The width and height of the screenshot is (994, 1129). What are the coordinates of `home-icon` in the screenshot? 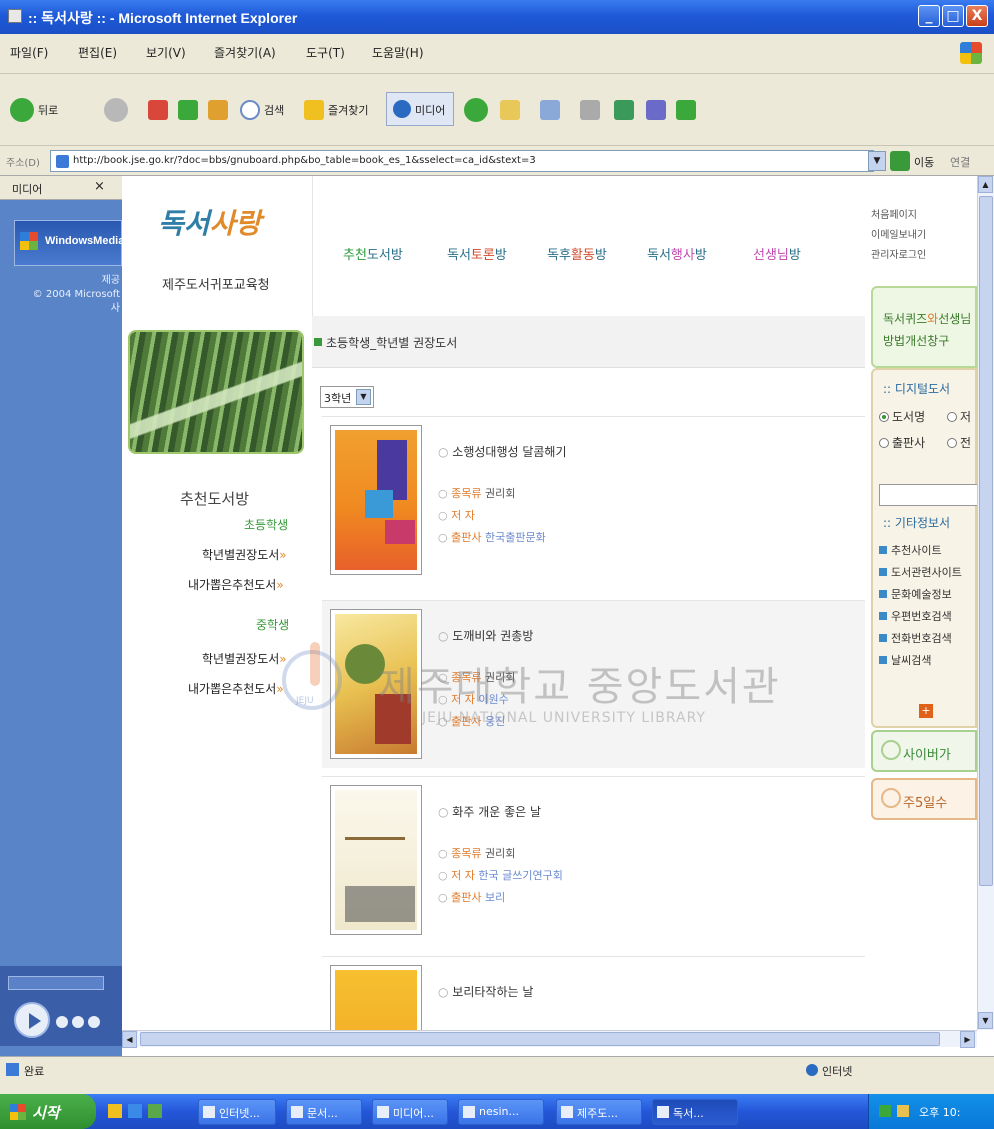 It's located at (218, 110).